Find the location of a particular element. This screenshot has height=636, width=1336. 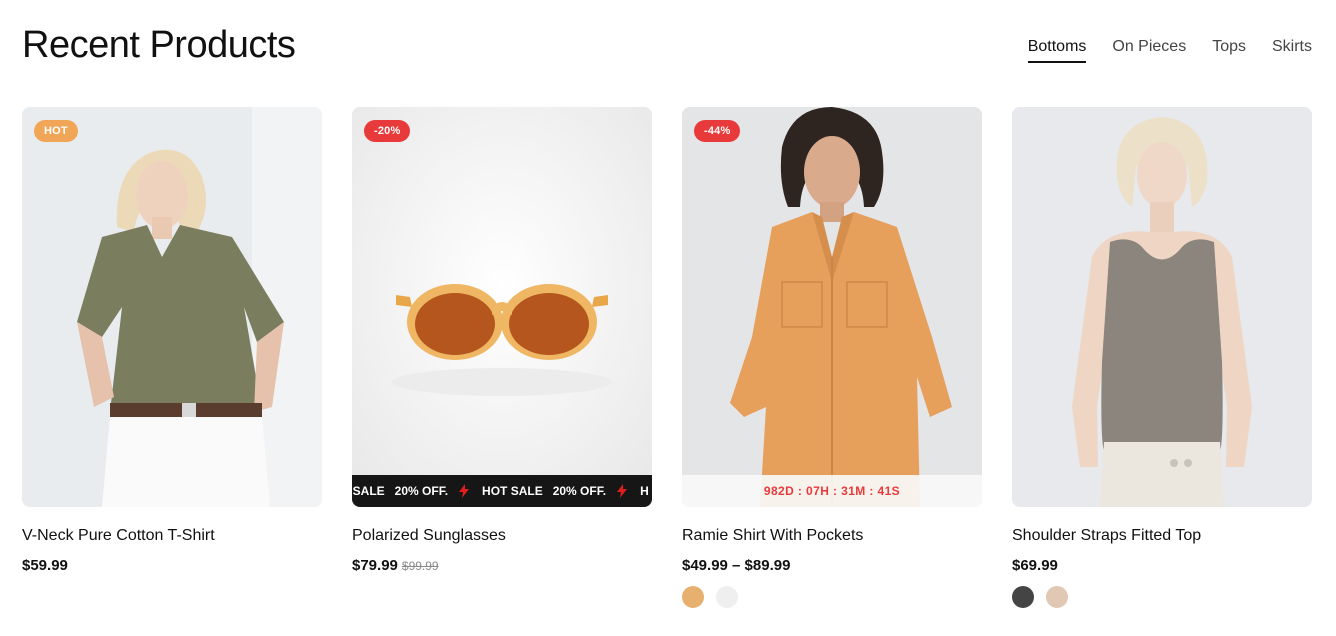

tshirt-model-image is located at coordinates (172, 307).